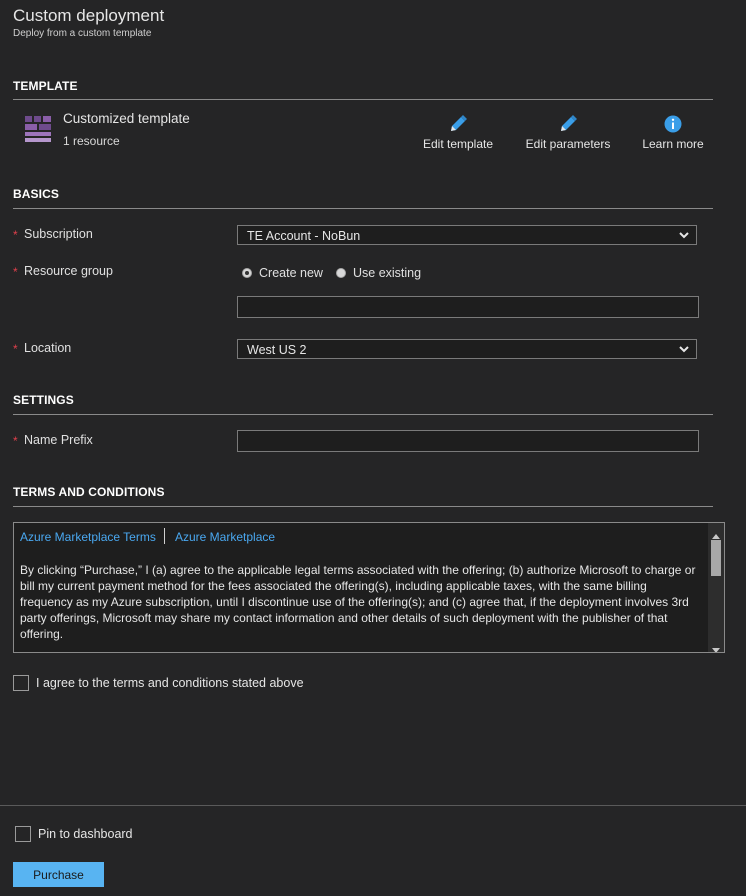  What do you see at coordinates (387, 273) in the screenshot?
I see `radio-use-existing-label: Use existing` at bounding box center [387, 273].